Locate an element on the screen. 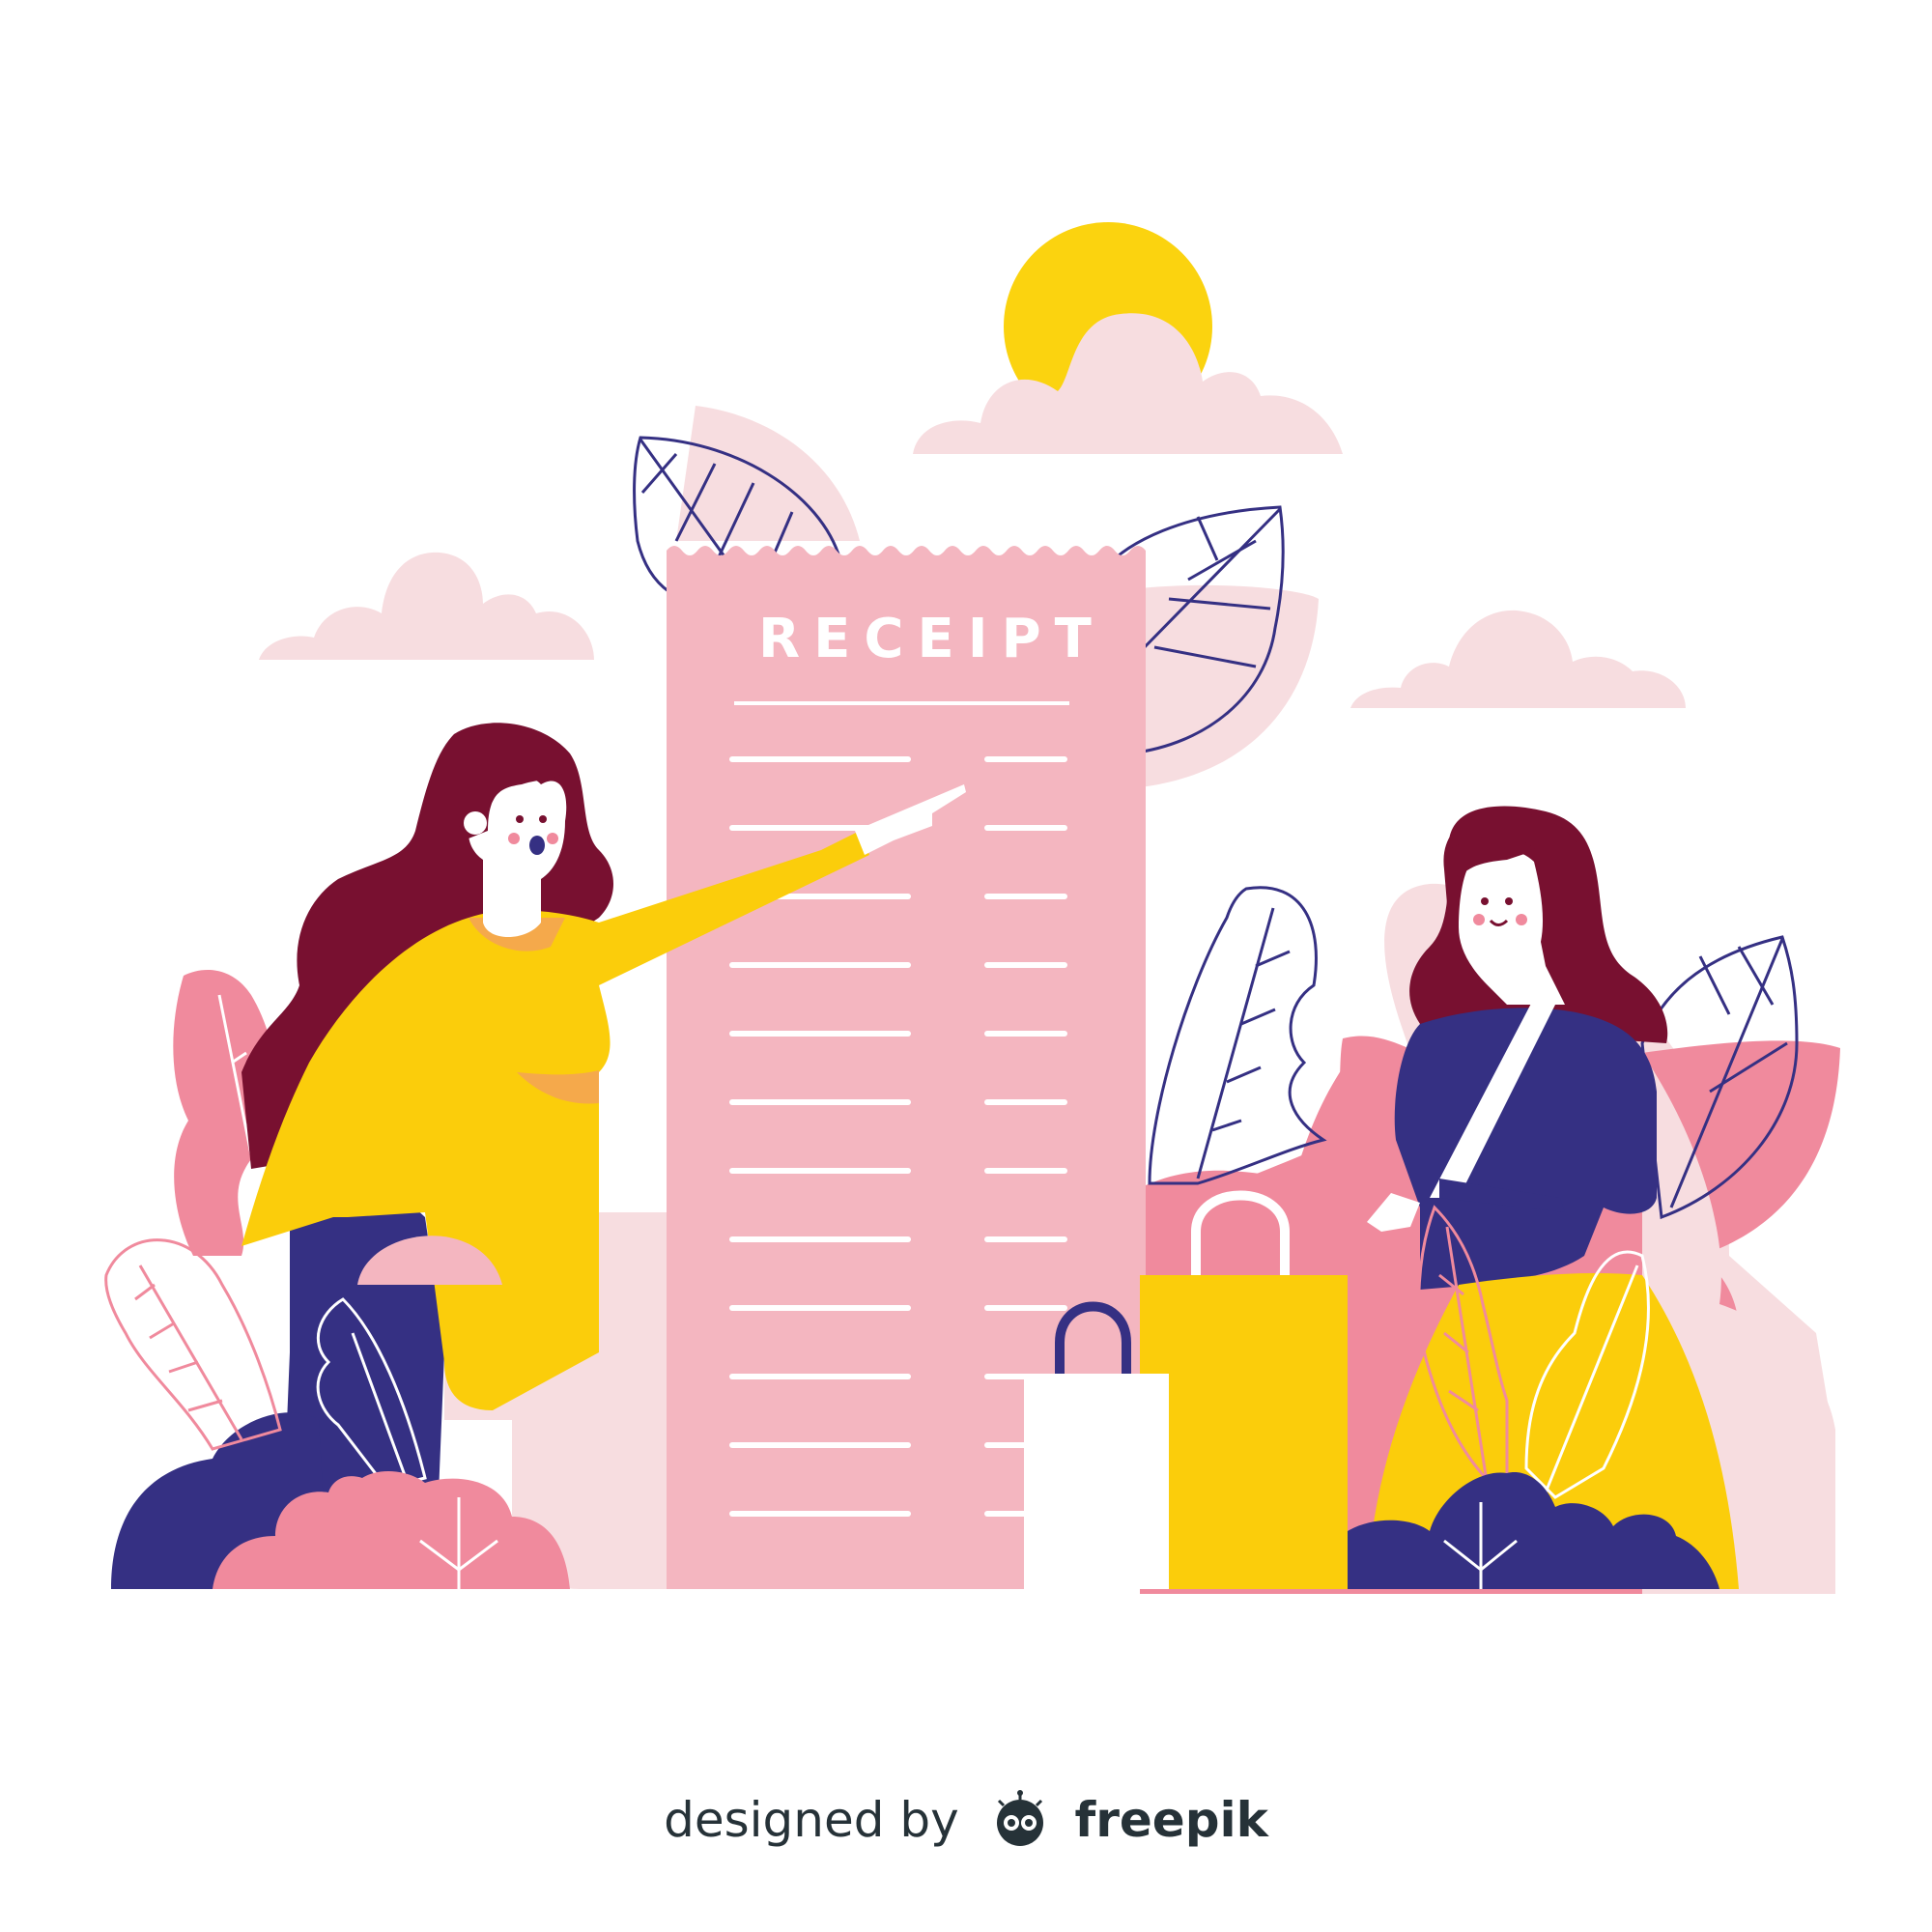  cloud-left is located at coordinates (426, 606).